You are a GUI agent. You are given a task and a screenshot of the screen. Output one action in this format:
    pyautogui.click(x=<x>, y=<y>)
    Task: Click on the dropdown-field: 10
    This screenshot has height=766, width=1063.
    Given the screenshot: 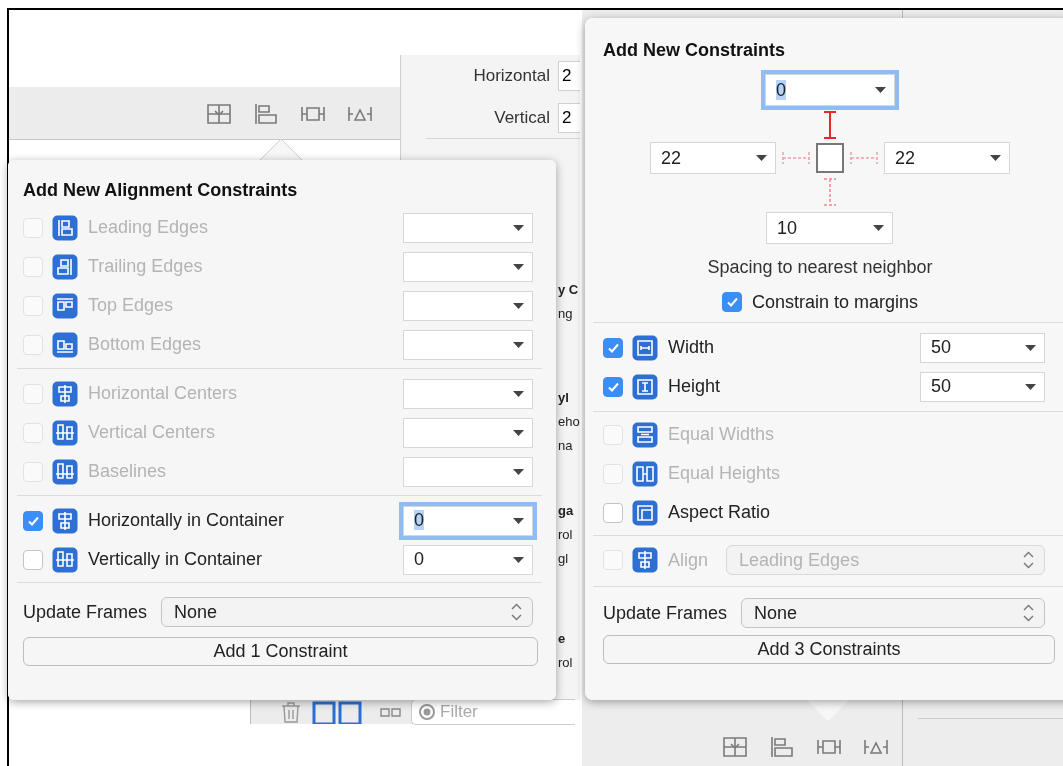 What is the action you would take?
    pyautogui.click(x=829, y=228)
    